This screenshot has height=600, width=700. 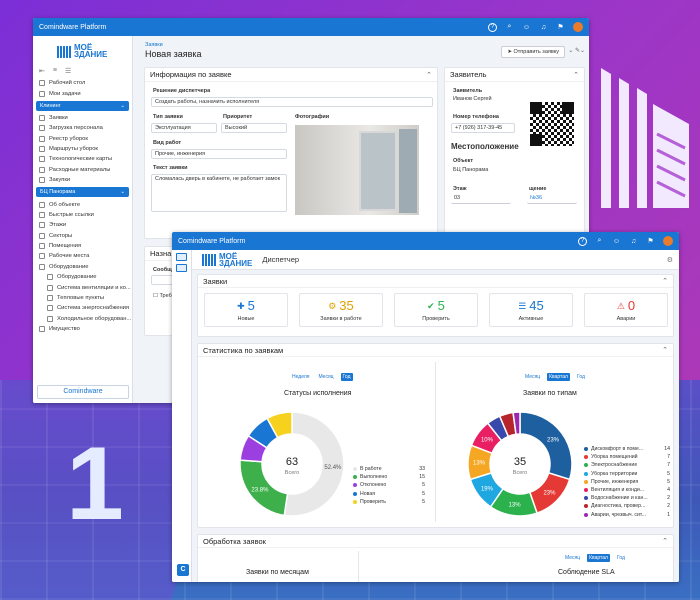 I want to click on settings-icon: ⚙, so click(x=670, y=260).